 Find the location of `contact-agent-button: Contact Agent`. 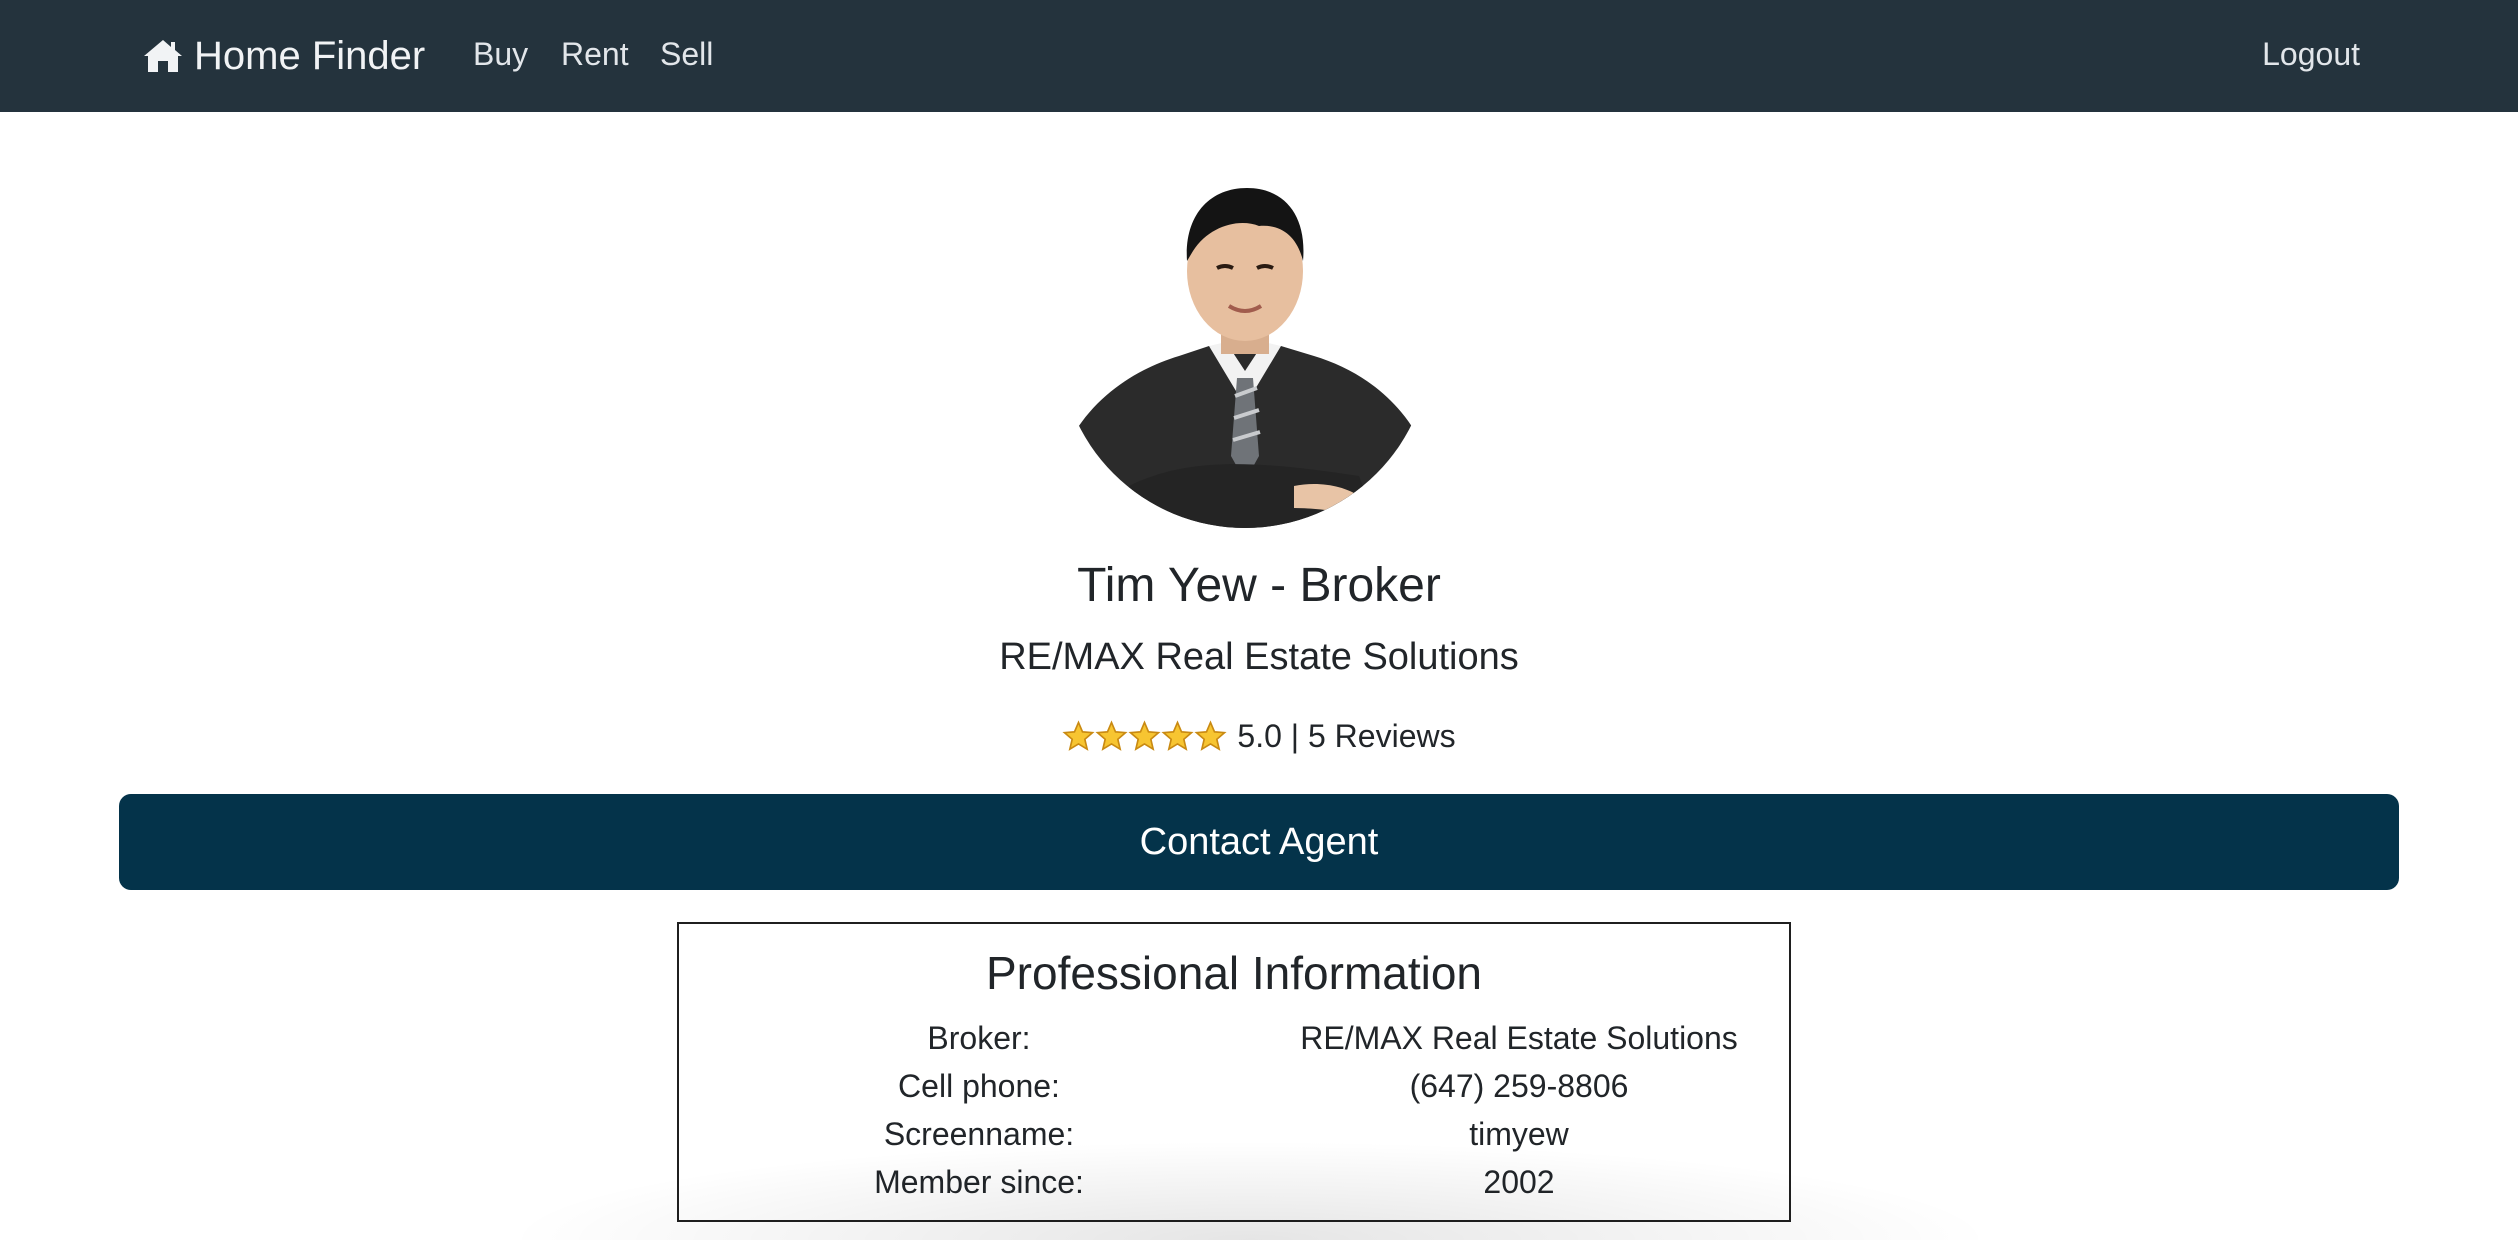

contact-agent-button: Contact Agent is located at coordinates (1259, 842).